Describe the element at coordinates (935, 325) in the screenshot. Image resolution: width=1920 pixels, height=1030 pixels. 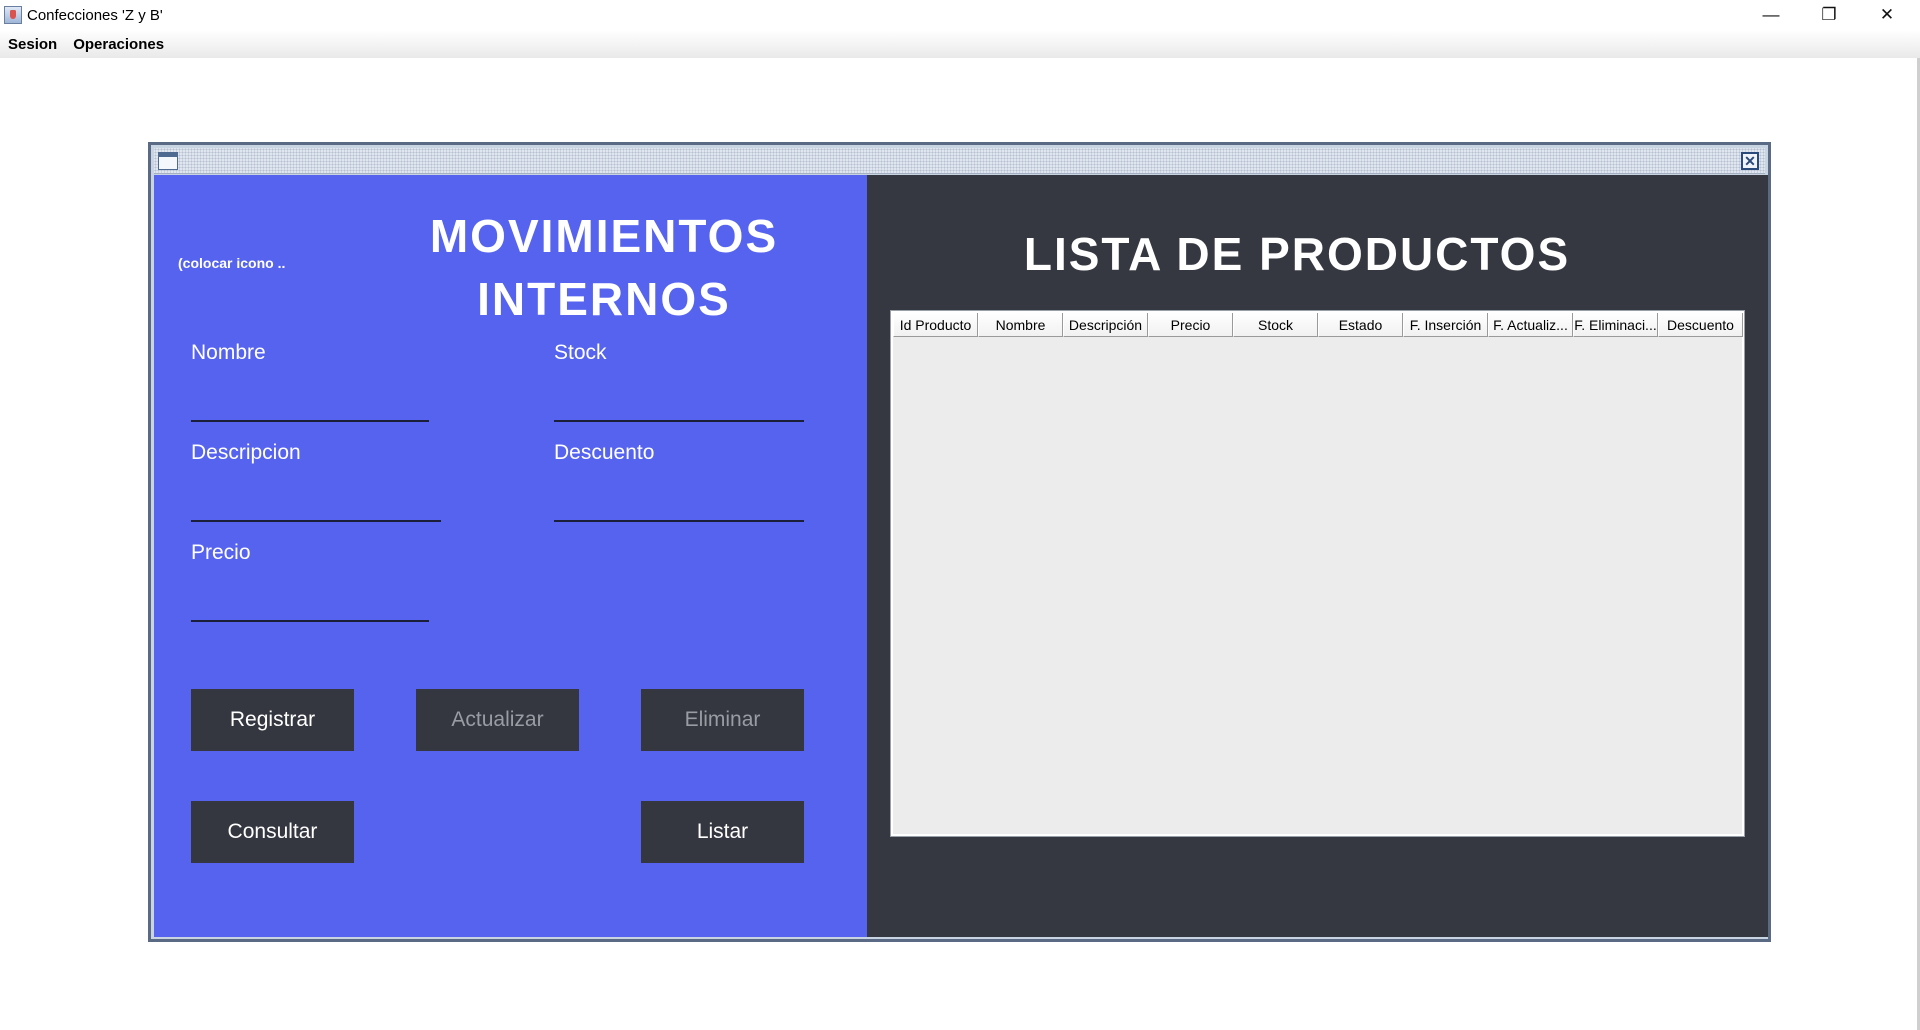
I see `column-header: Id Producto` at that location.